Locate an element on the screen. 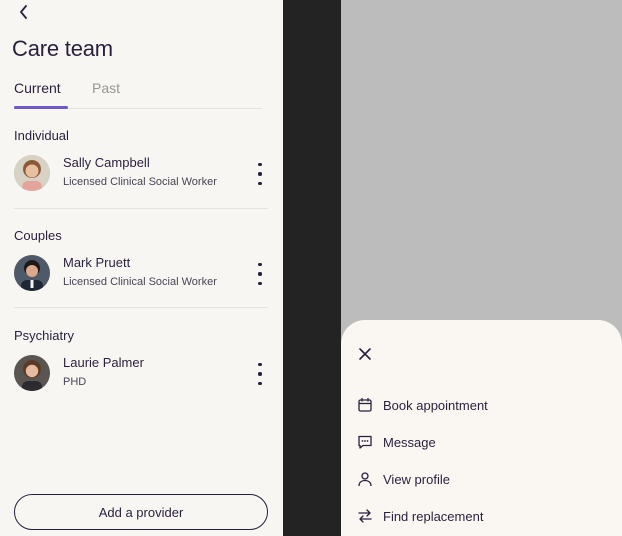  section-title-psychiatry: Psychiatry is located at coordinates (44, 335).